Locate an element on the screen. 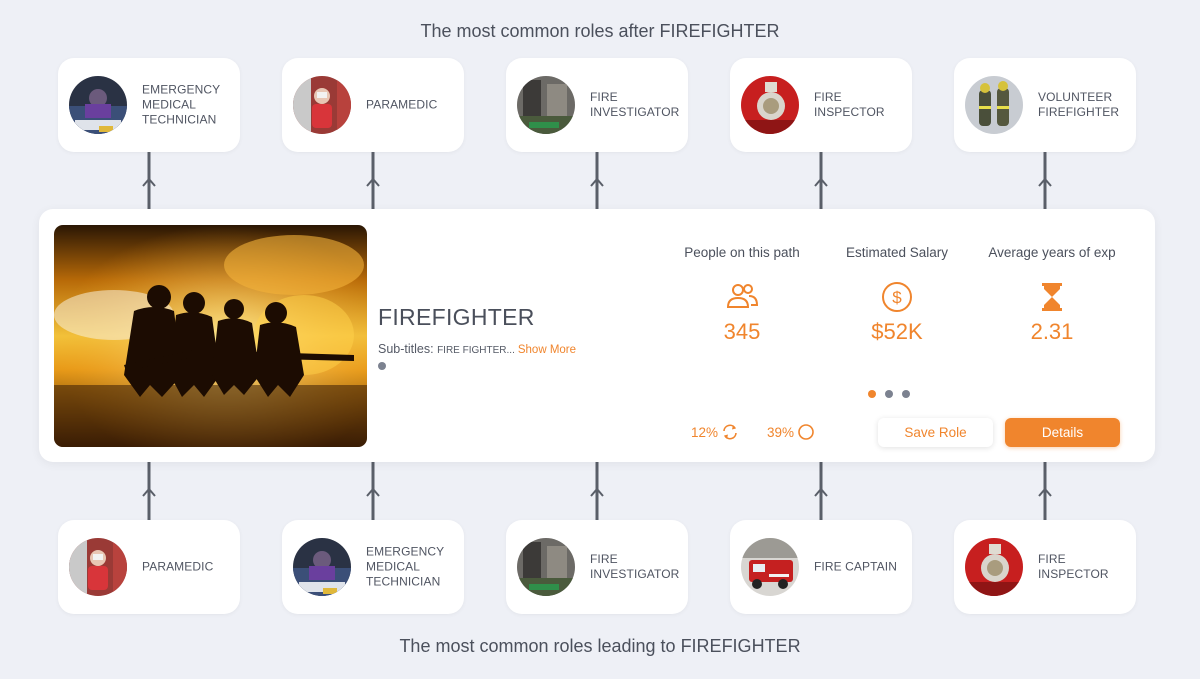 This screenshot has width=1200, height=679. next-role-card-emt: EMERGENCY MEDICAL TECHNICIAN is located at coordinates (149, 105).